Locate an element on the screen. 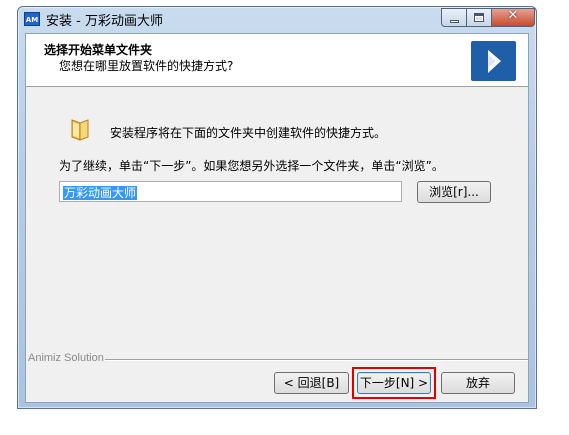  app-icon: AM is located at coordinates (32, 19).